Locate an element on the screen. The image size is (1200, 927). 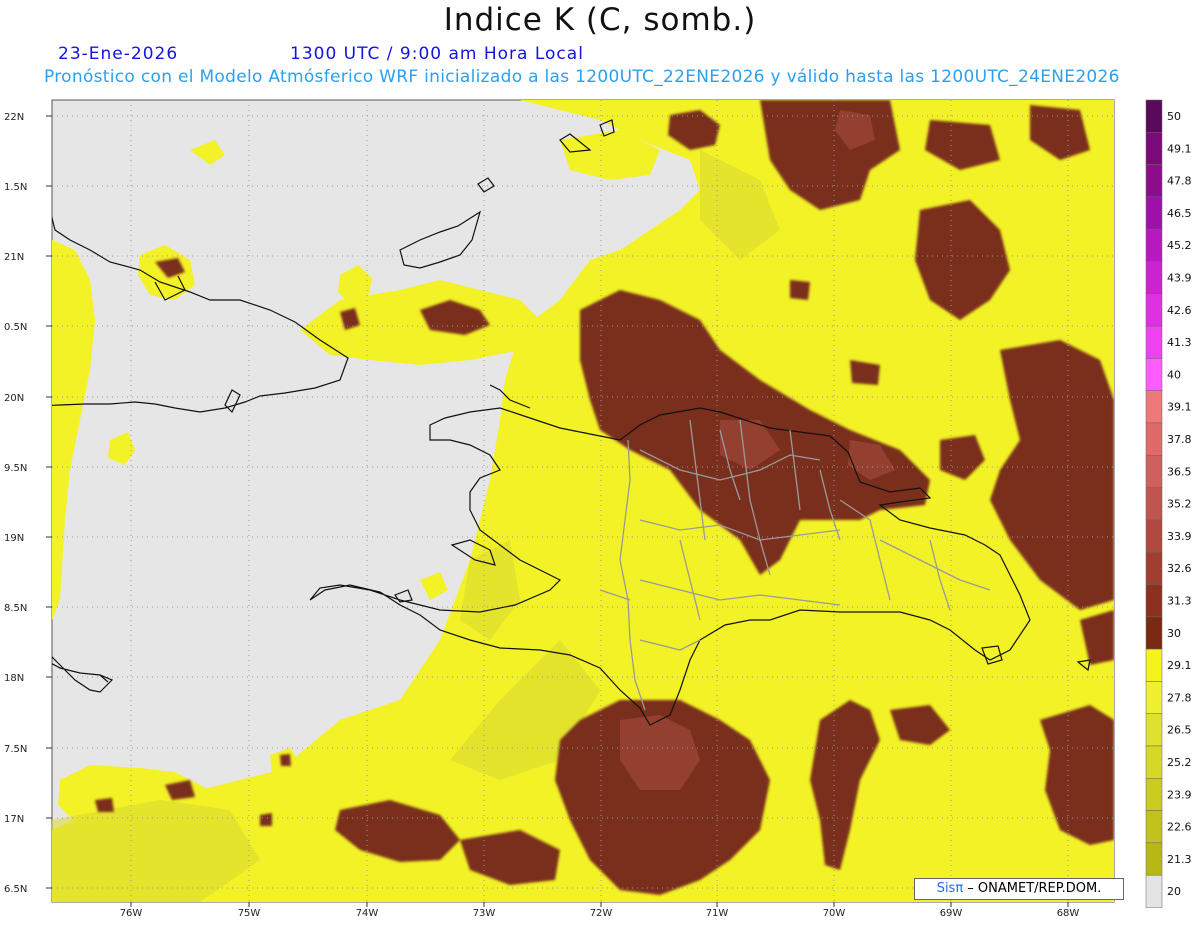
longitude-labels: 76W 75W 74W 73W 72W 71W 70W 69W 68W is located at coordinates (600, 913).